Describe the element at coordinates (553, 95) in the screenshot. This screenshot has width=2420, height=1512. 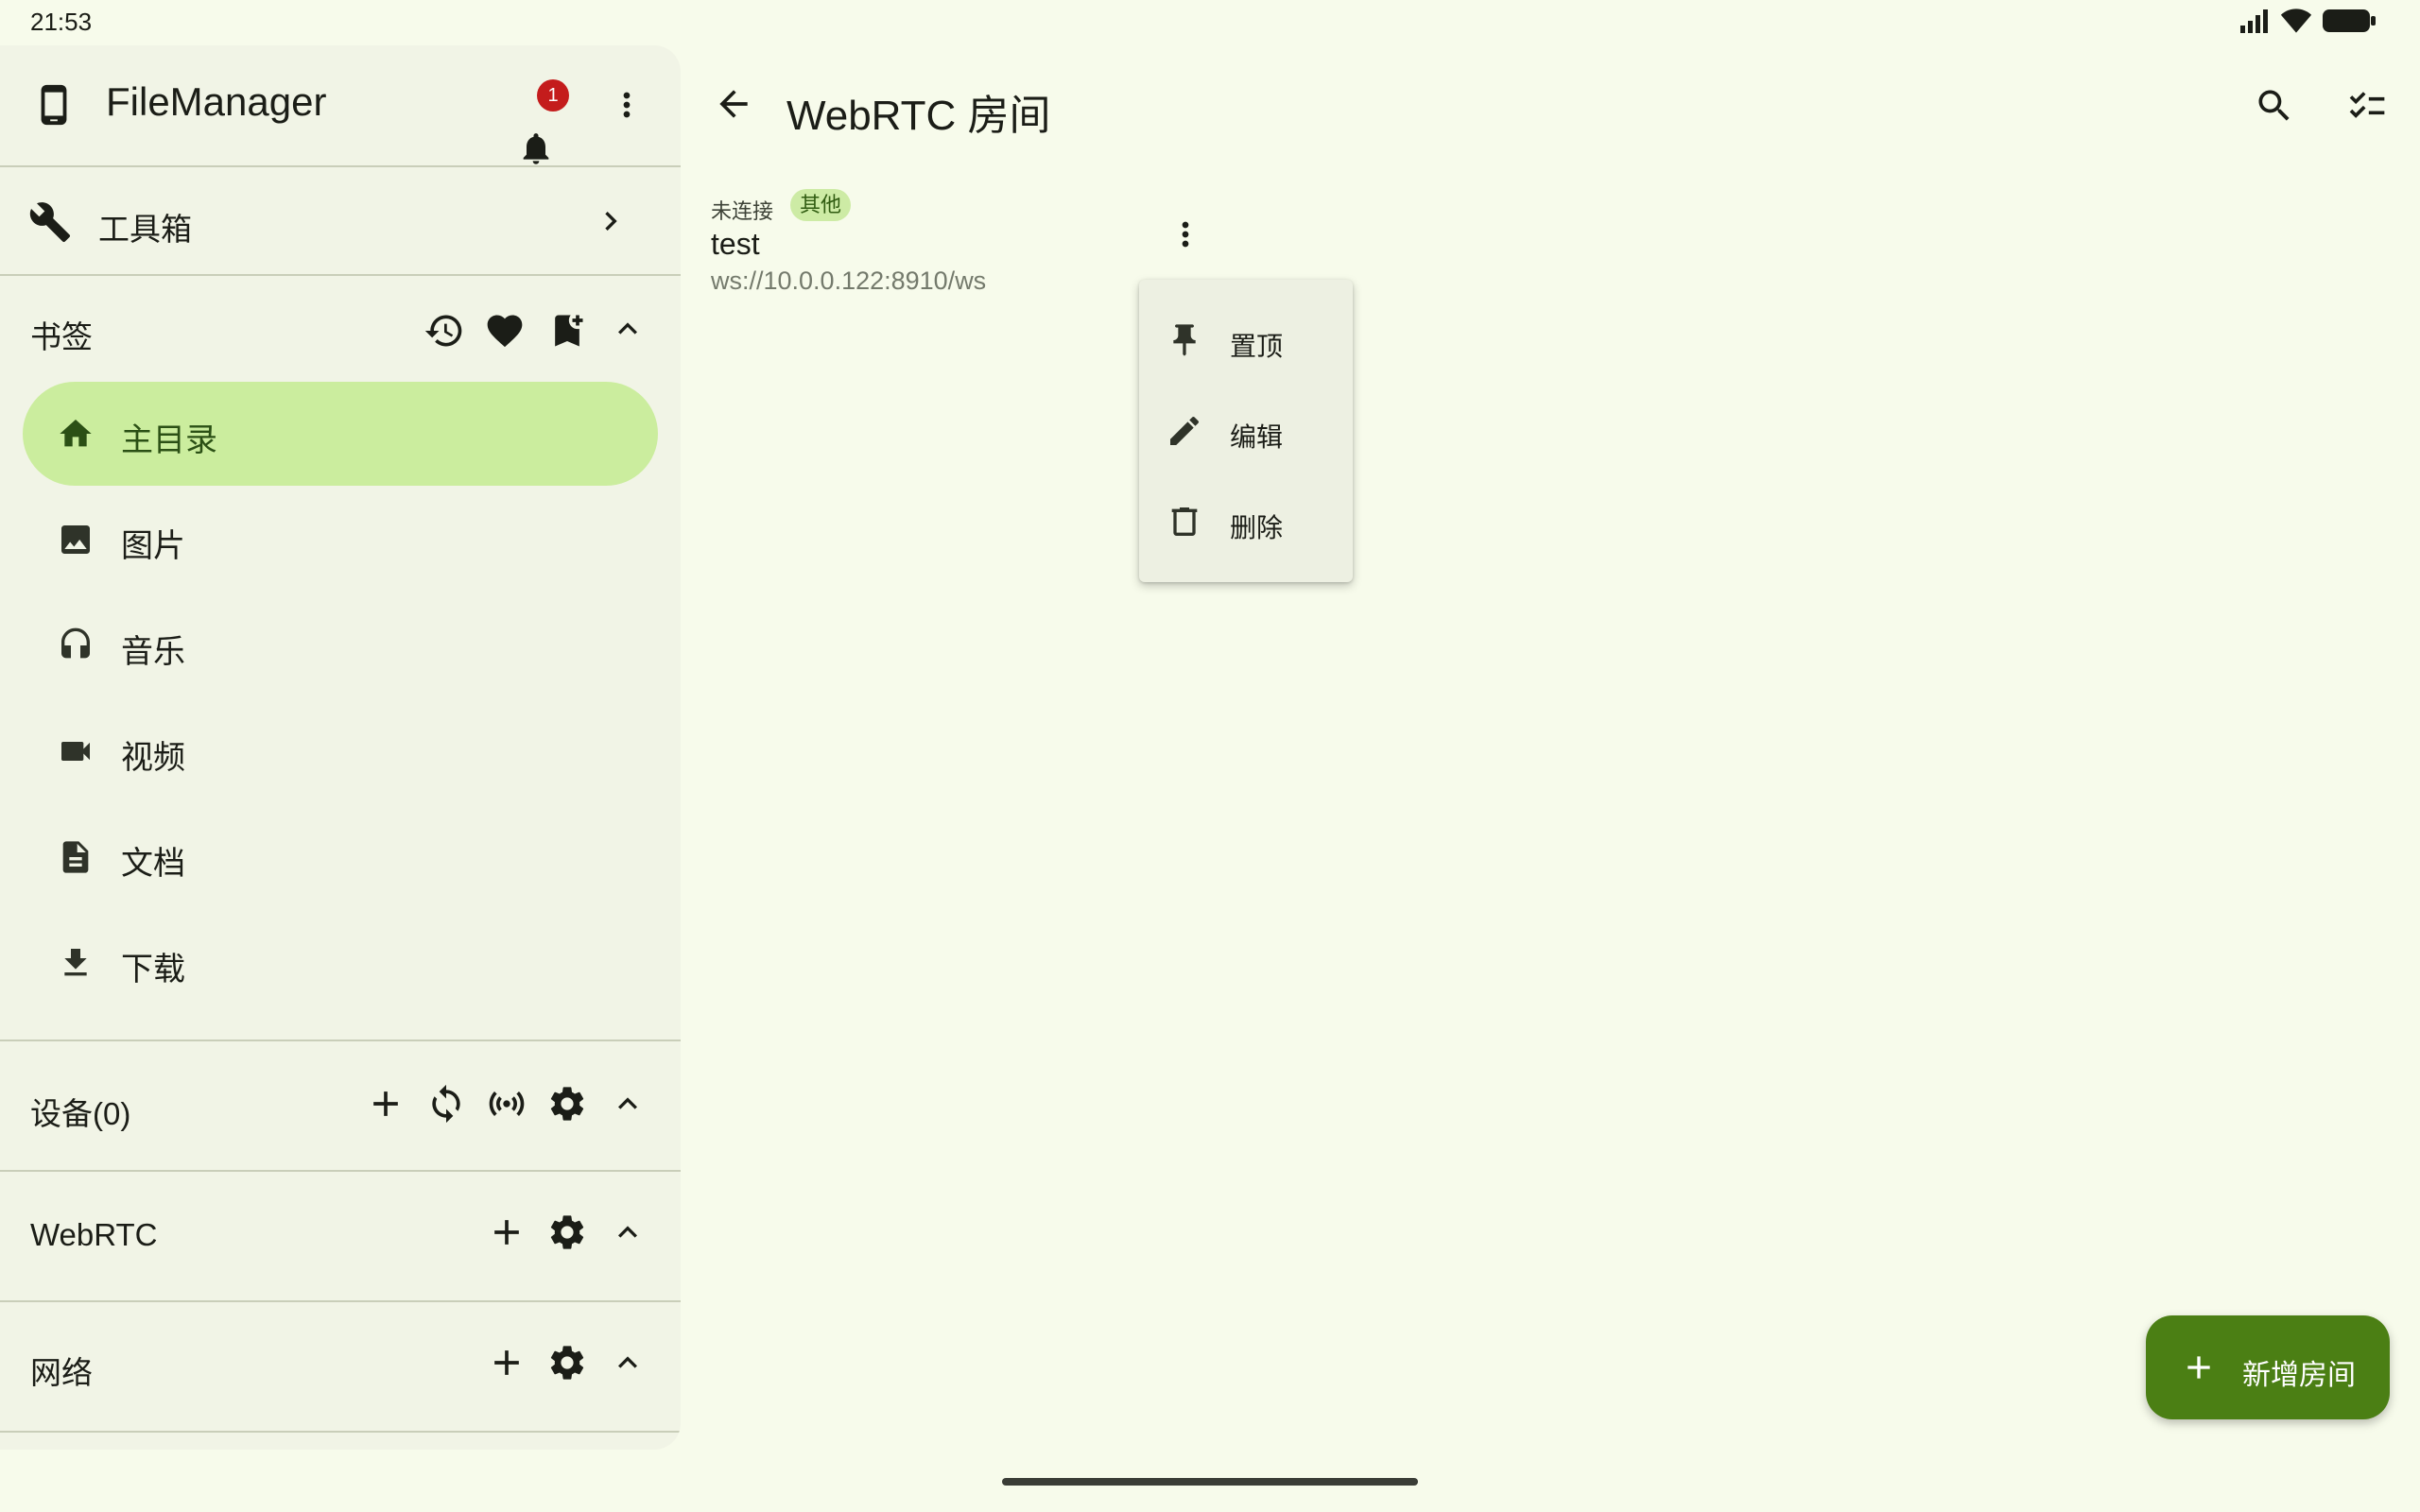
I see `notification-badge: 1` at that location.